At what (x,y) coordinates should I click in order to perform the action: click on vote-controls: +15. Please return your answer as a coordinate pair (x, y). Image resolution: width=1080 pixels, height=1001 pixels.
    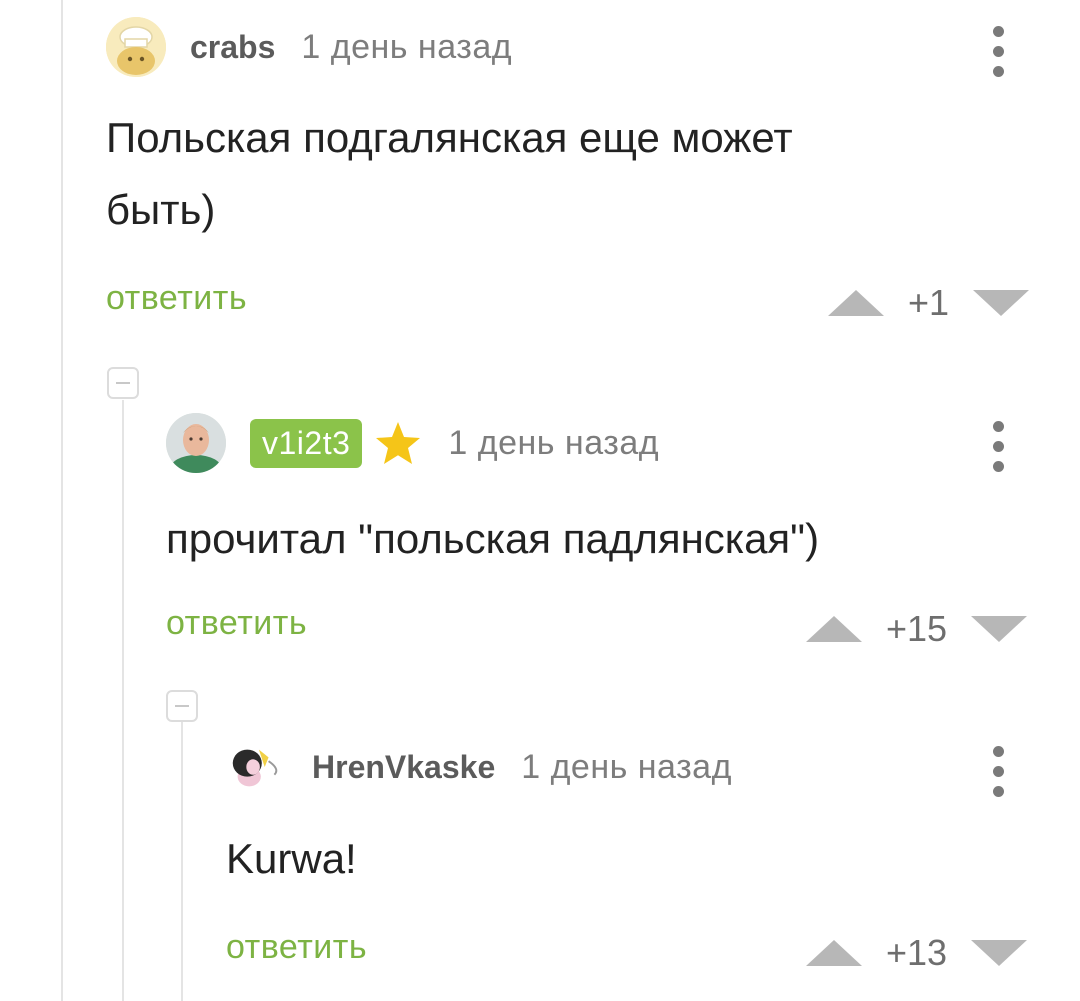
    Looking at the image, I should click on (917, 629).